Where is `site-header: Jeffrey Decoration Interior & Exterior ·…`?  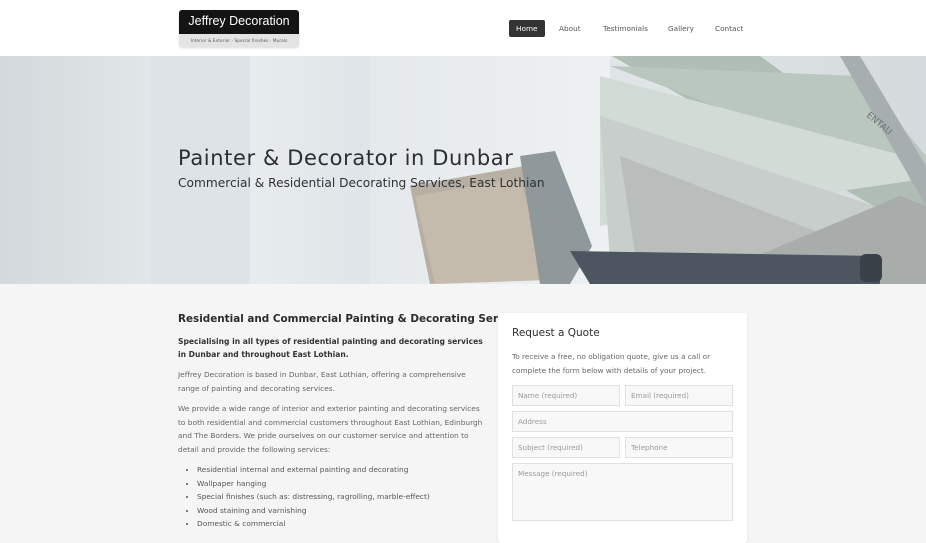 site-header: Jeffrey Decoration Interior & Exterior ·… is located at coordinates (463, 28).